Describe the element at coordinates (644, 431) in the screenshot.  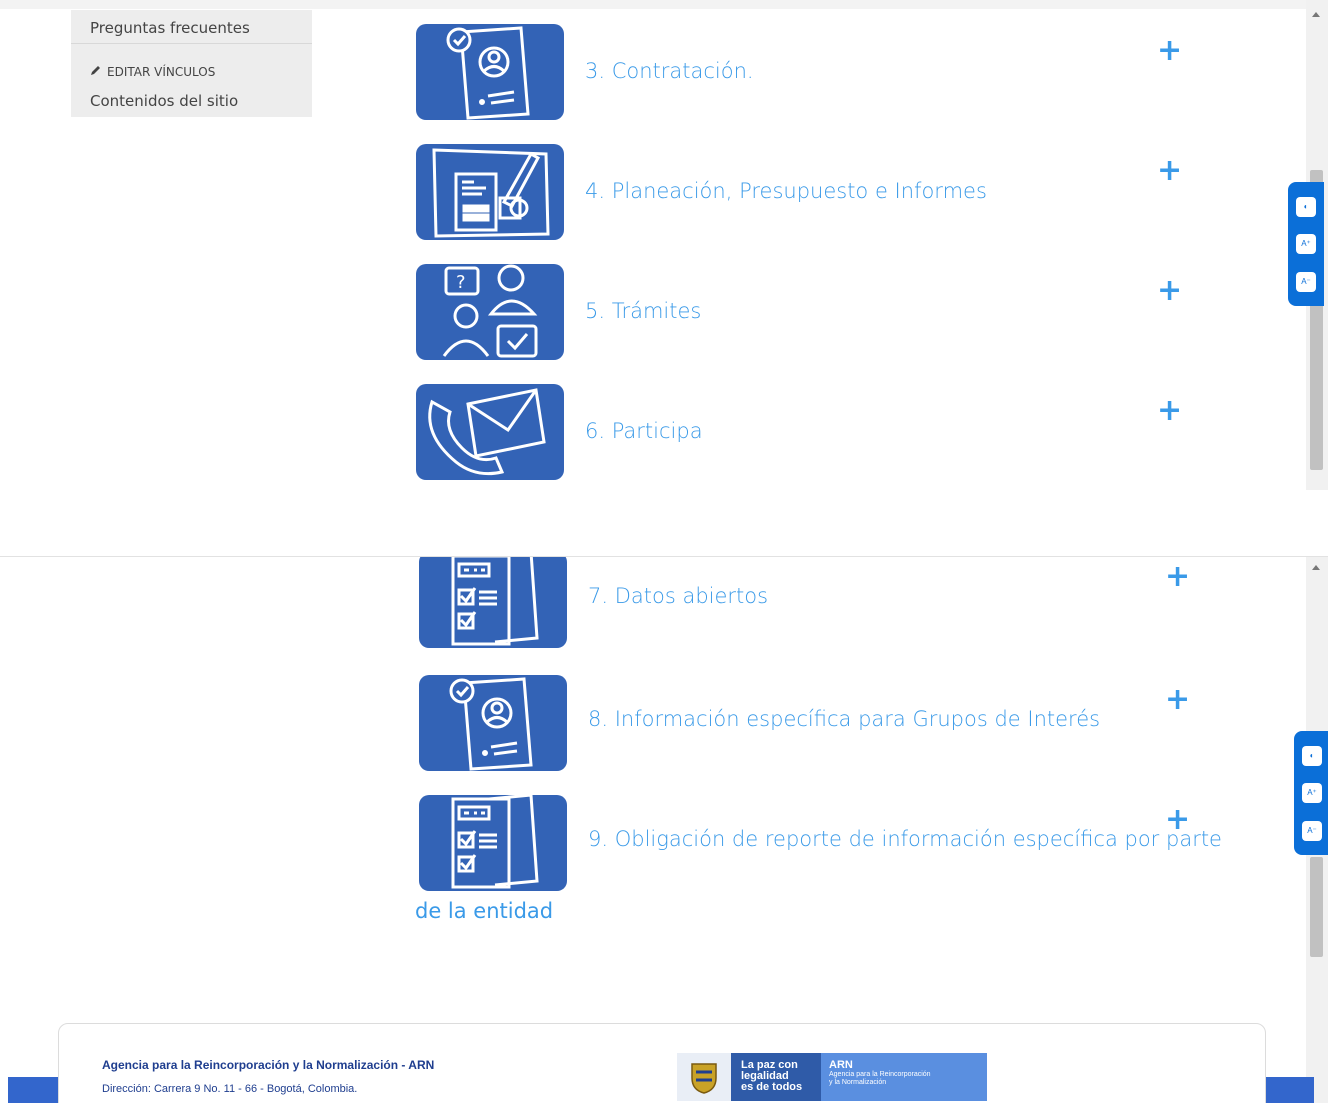
I see `section-label: 6. Participa` at that location.